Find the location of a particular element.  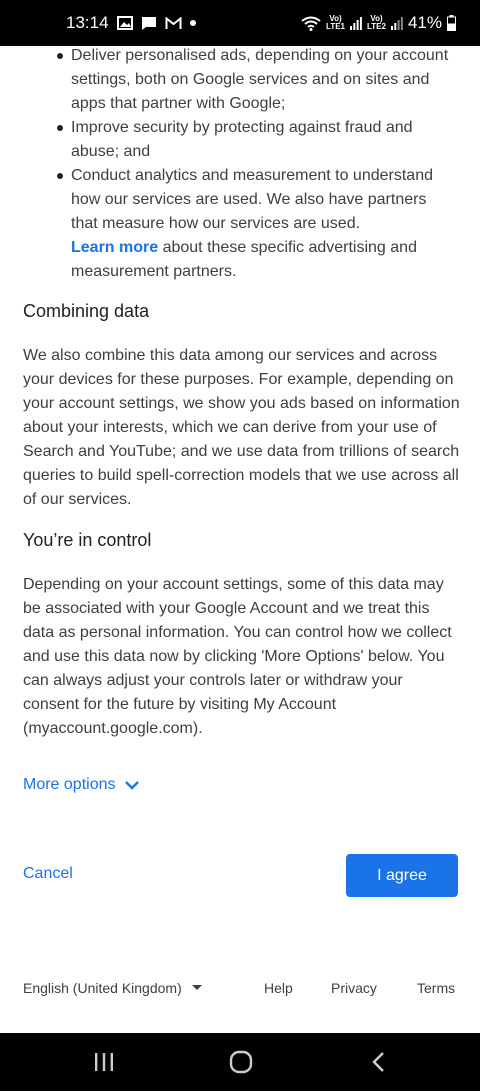

status-bar: 13:14 Vo) LTE1 Vo) LTE2 41% is located at coordinates (240, 23).